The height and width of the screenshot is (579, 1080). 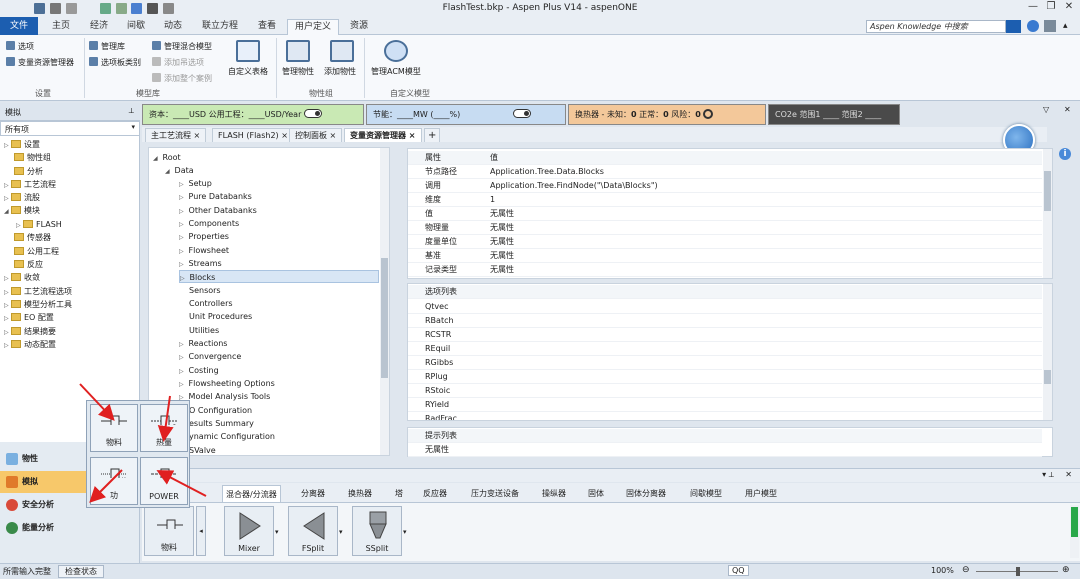 What do you see at coordinates (1065, 154) in the screenshot?
I see `info-icon: i` at bounding box center [1065, 154].